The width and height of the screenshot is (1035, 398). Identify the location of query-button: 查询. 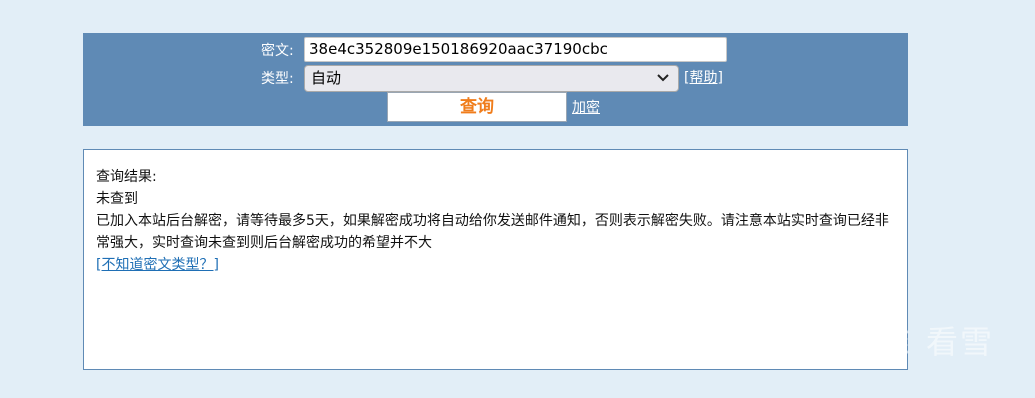
(477, 107).